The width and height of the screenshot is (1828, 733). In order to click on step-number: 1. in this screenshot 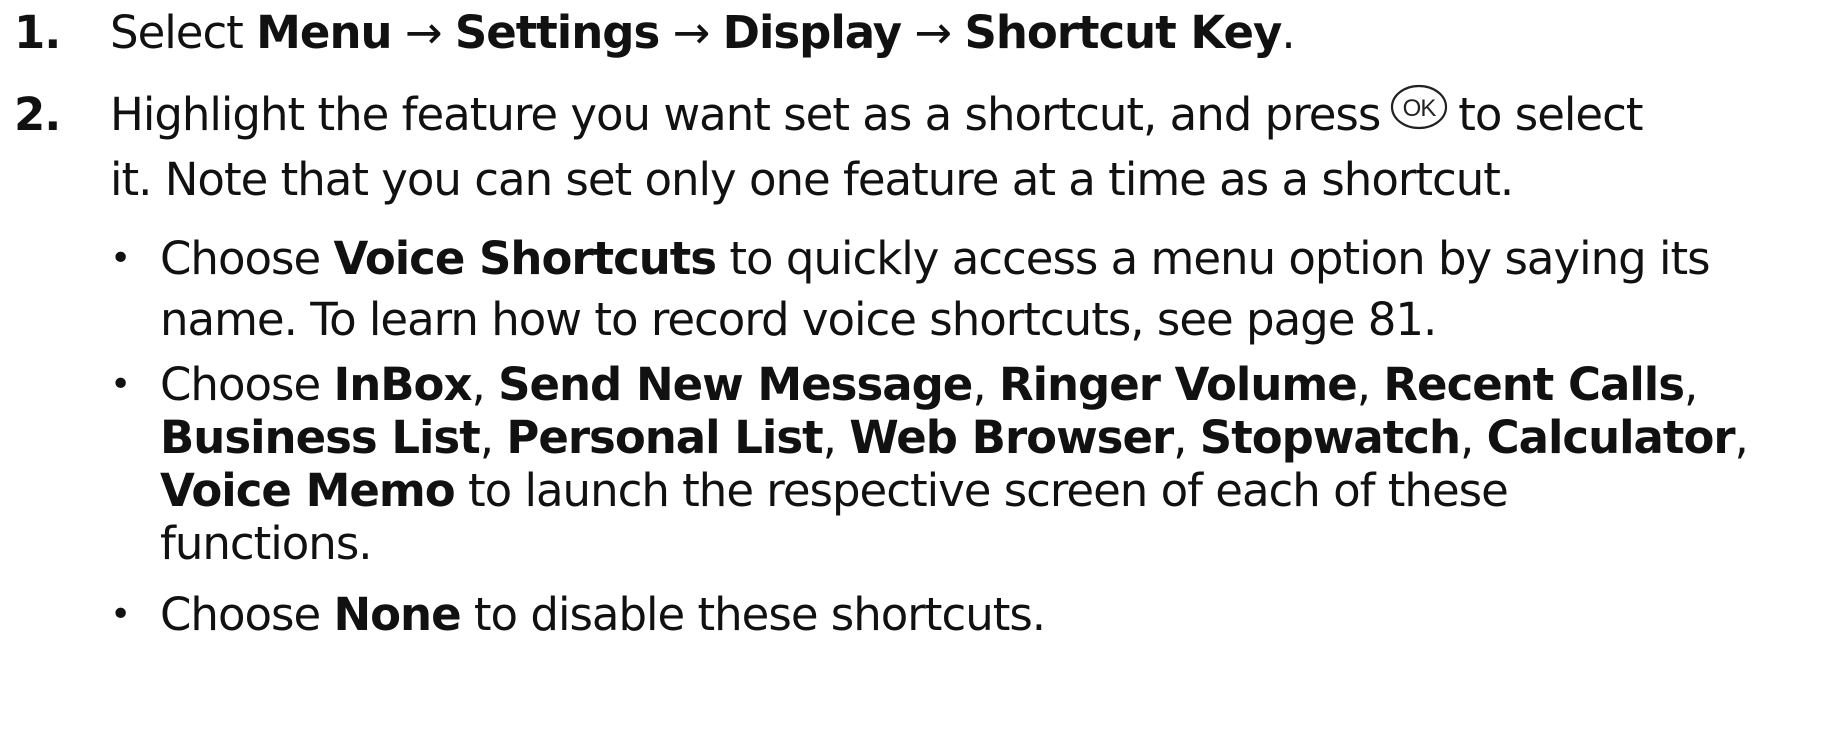, I will do `click(37, 32)`.